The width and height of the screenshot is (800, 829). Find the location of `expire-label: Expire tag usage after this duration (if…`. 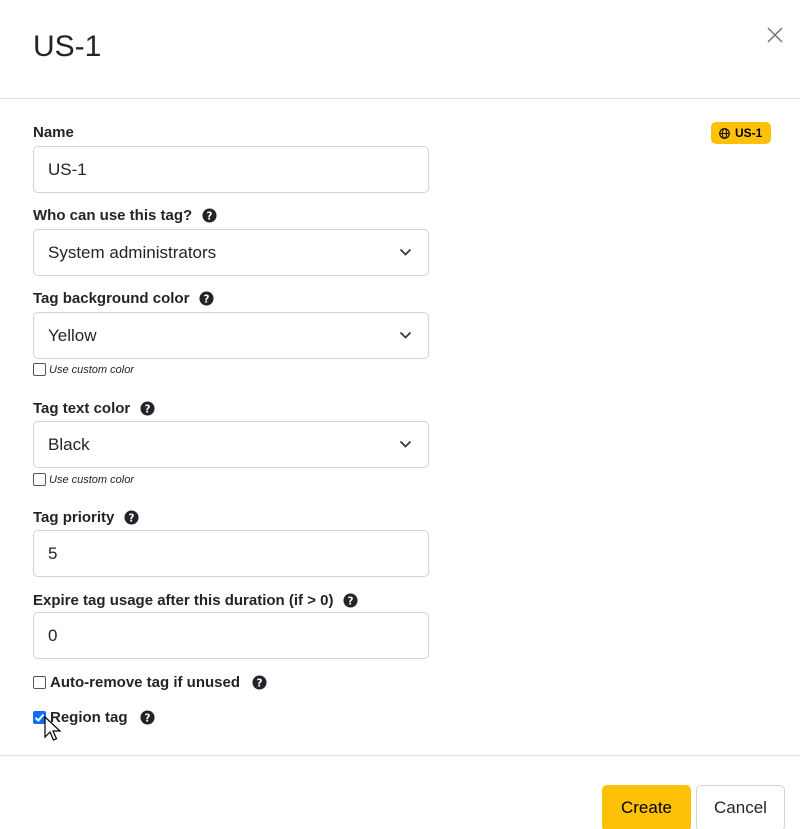

expire-label: Expire tag usage after this duration (if… is located at coordinates (196, 600).